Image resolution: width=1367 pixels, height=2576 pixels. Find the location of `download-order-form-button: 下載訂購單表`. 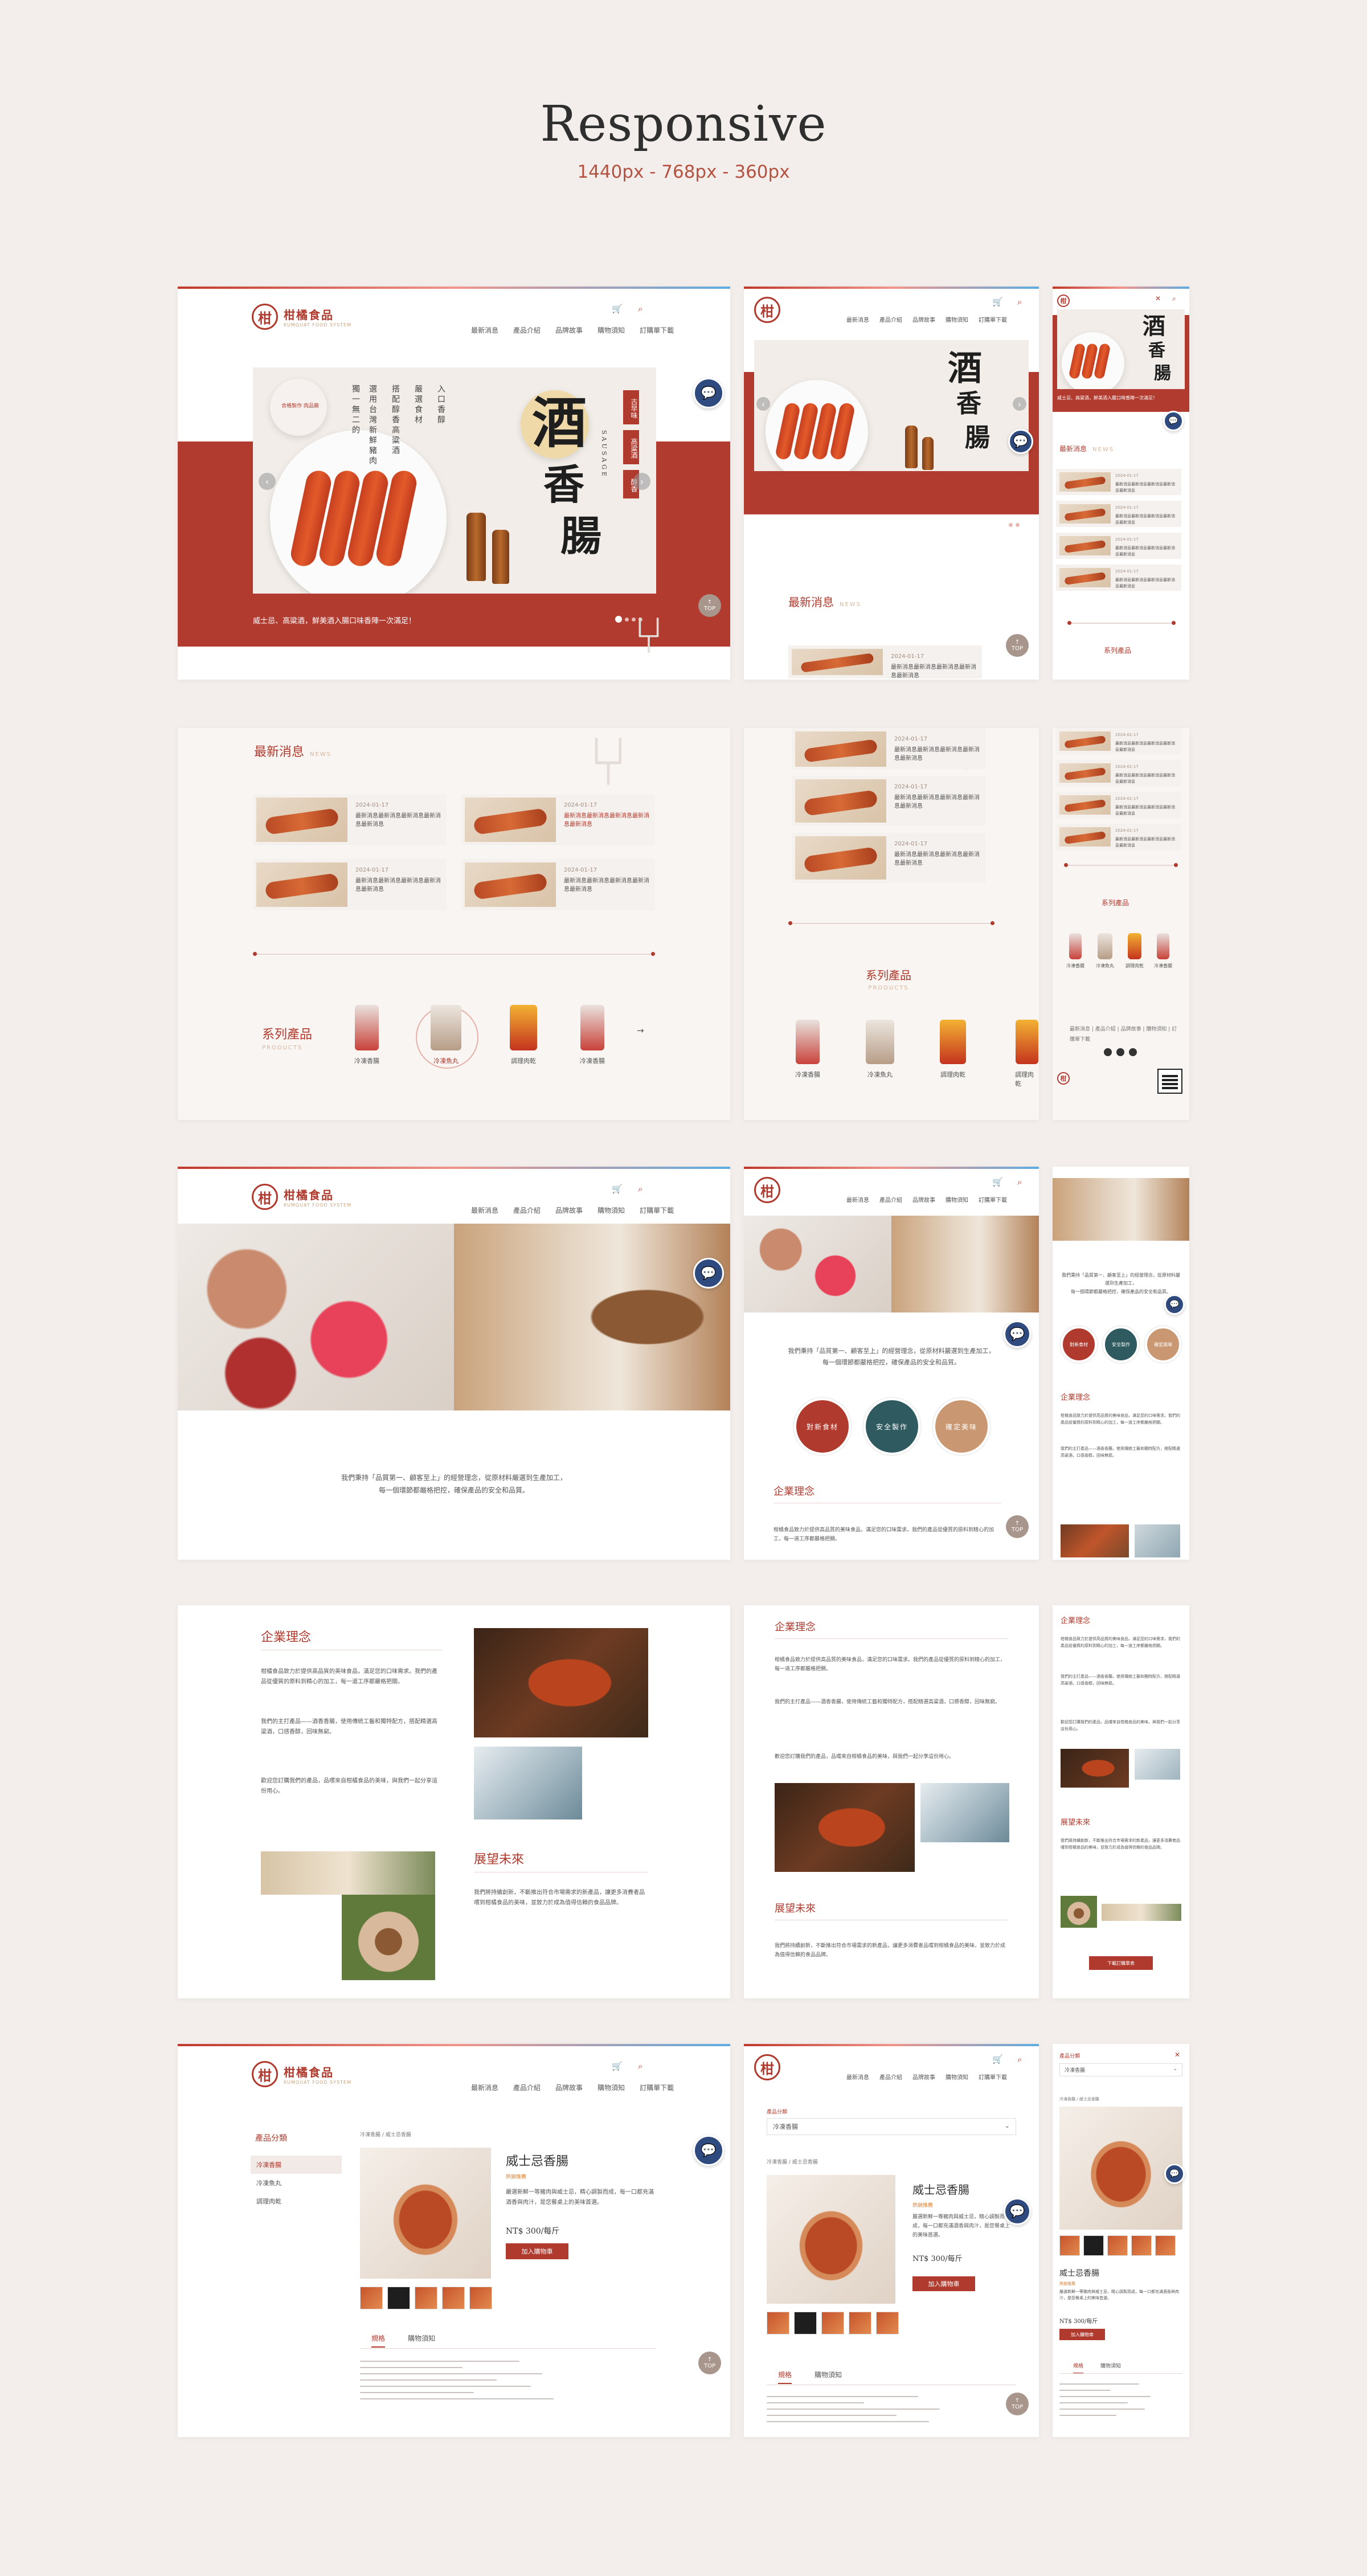

download-order-form-button: 下載訂購單表 is located at coordinates (1121, 1963).